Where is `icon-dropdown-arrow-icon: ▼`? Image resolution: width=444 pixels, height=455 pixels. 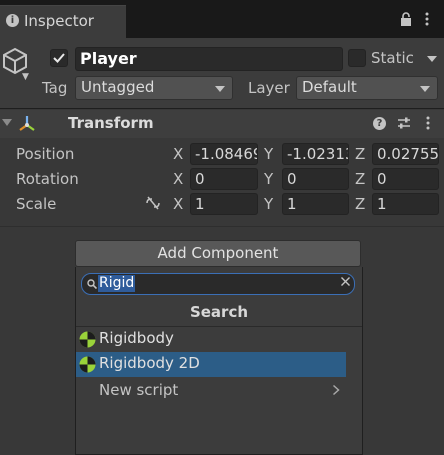
icon-dropdown-arrow-icon: ▼ is located at coordinates (25, 77).